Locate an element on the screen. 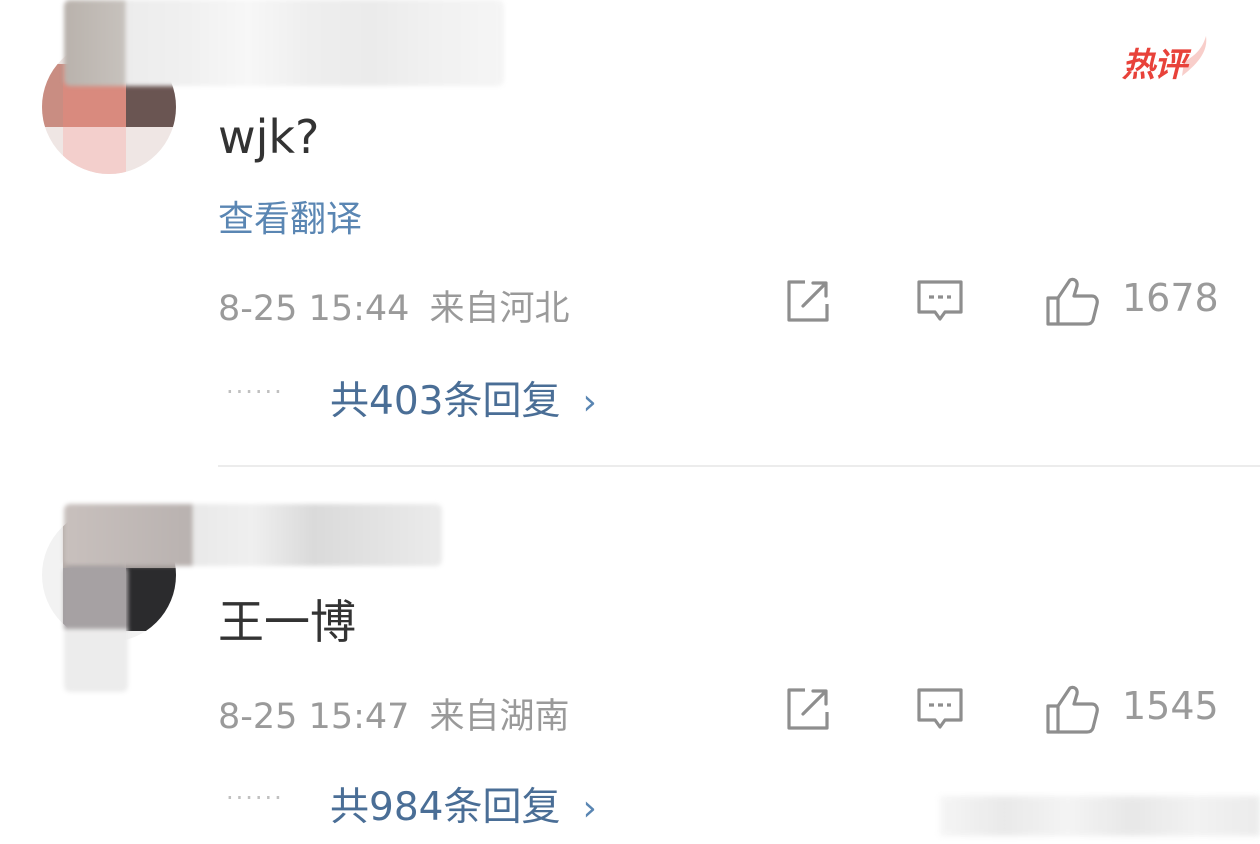 The width and height of the screenshot is (1260, 844). view-translation-link: 查看翻译 is located at coordinates (290, 216).